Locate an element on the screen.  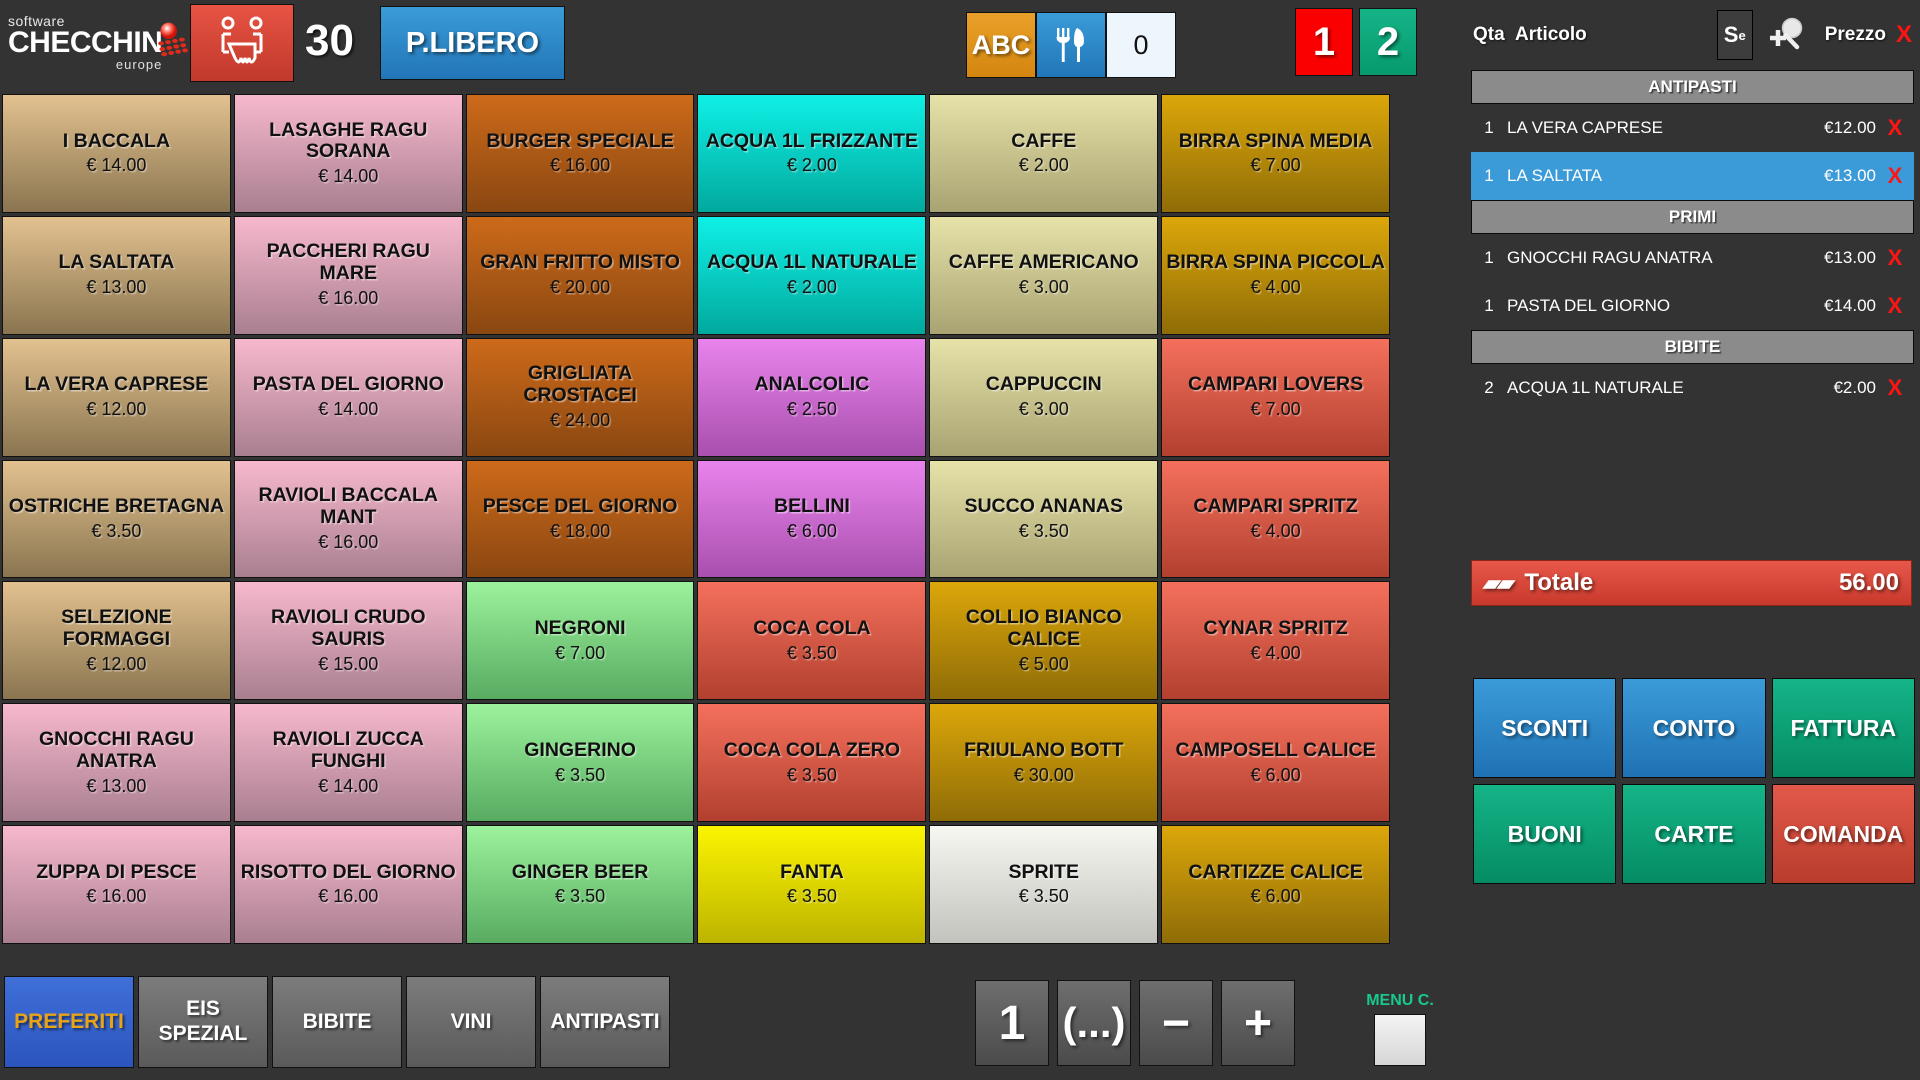
product-tile: GINGERINO € 3.50 is located at coordinates (580, 763).